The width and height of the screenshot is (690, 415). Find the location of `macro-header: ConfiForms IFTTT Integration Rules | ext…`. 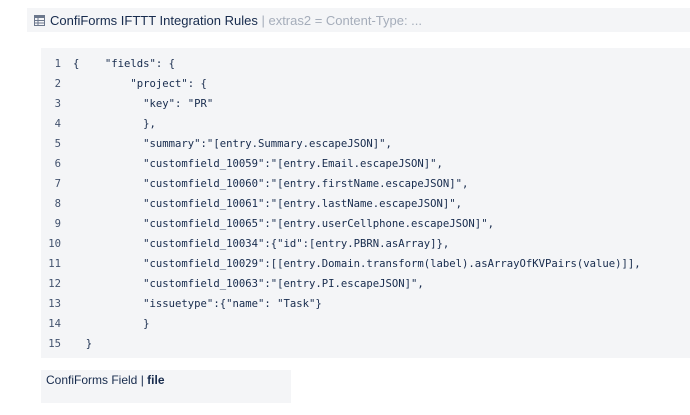

macro-header: ConfiForms IFTTT Integration Rules | ext… is located at coordinates (358, 20).